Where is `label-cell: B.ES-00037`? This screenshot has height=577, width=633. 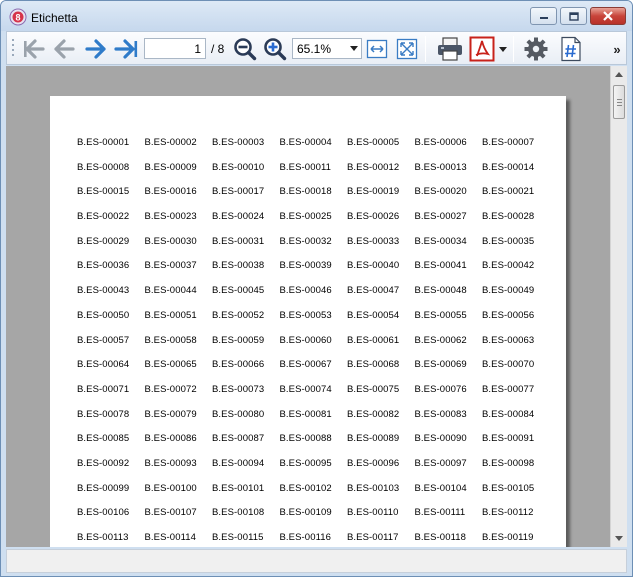
label-cell: B.ES-00037 is located at coordinates (170, 266).